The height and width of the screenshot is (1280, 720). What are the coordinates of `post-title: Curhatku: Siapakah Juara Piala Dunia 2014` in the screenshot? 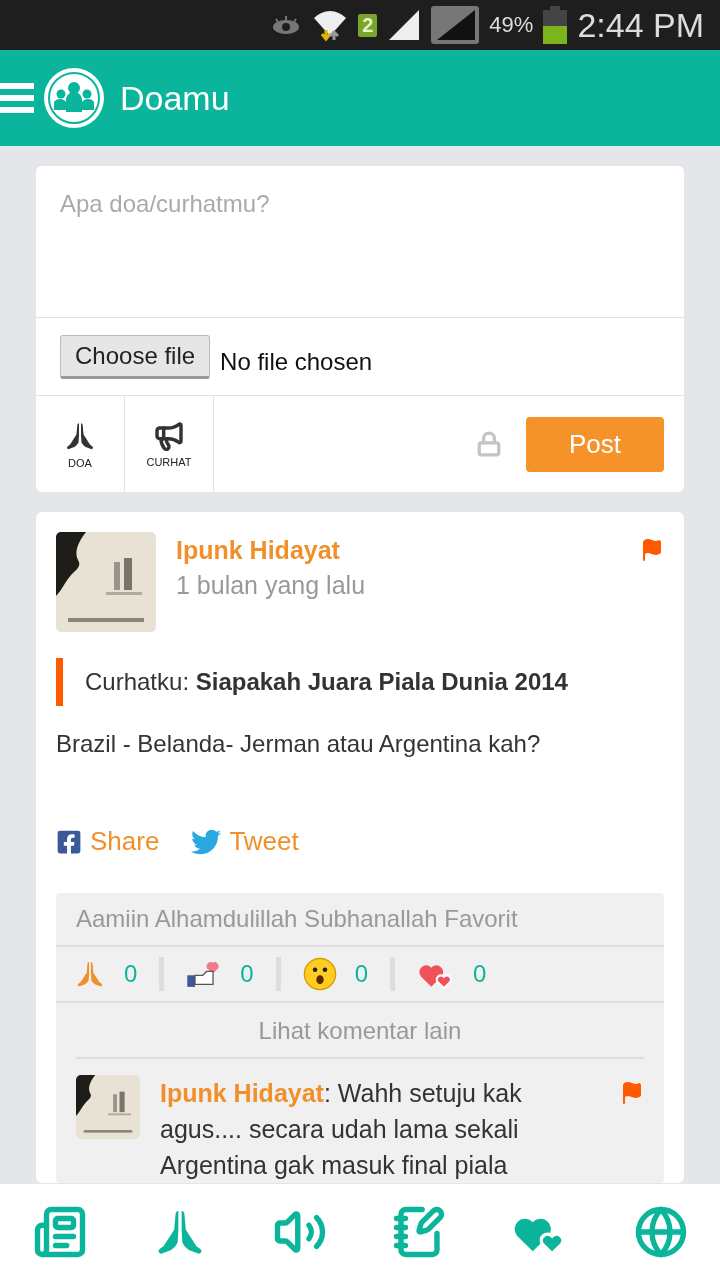 It's located at (326, 681).